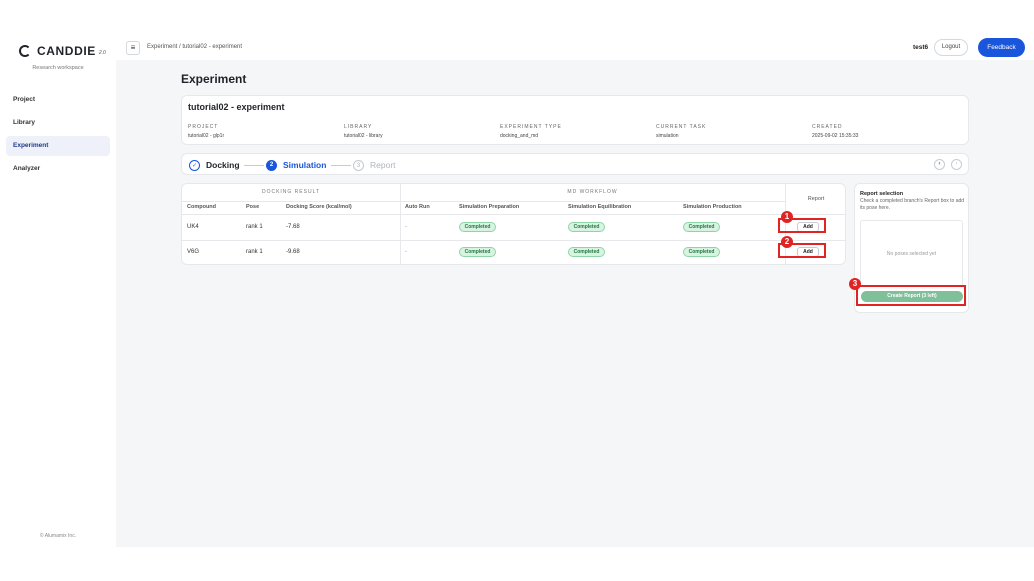 The image size is (1034, 581). I want to click on meta-value: tutorial02 - glp1r, so click(206, 136).